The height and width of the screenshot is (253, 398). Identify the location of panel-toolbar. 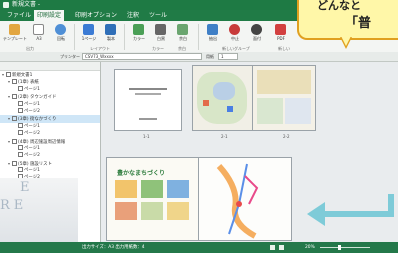
(50, 66).